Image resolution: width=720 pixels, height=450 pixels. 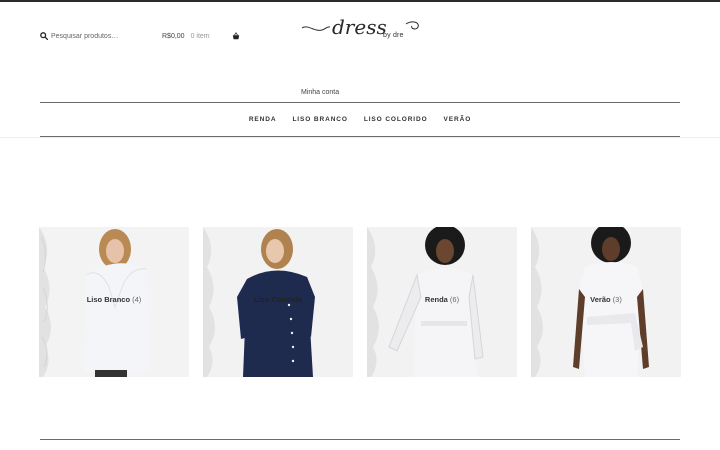 I want to click on cart-count: 0 item, so click(x=200, y=36).